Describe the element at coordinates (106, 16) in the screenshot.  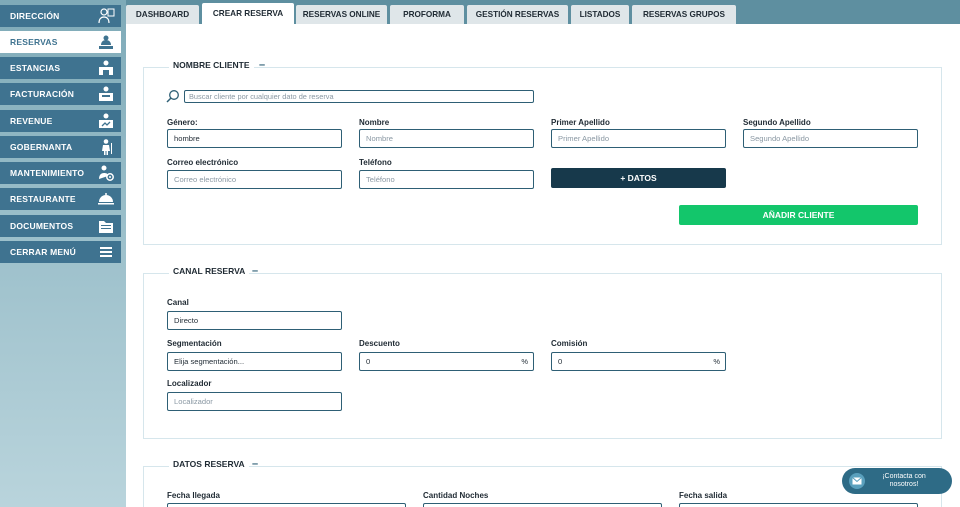
I see `director-icon` at that location.